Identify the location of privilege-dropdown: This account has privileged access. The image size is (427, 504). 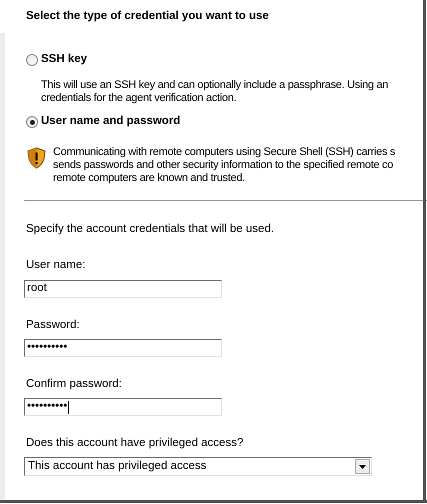
(198, 466).